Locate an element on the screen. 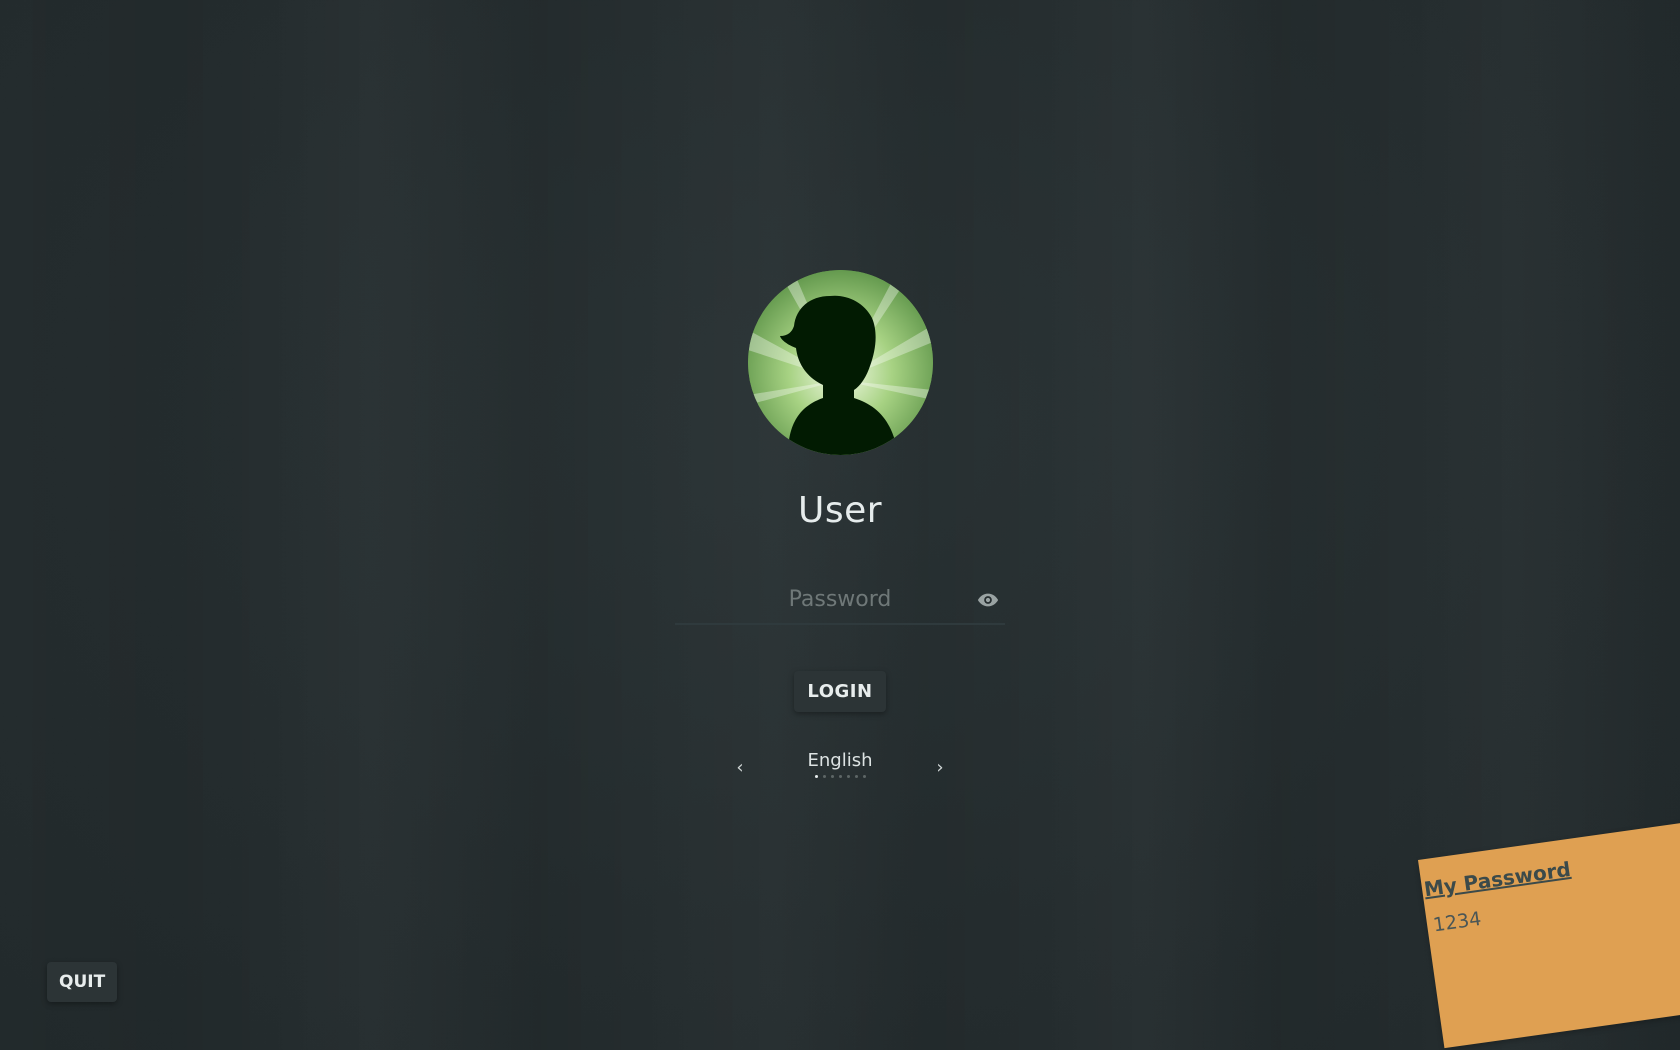 Image resolution: width=1680 pixels, height=1050 pixels. user-avatar is located at coordinates (840, 362).